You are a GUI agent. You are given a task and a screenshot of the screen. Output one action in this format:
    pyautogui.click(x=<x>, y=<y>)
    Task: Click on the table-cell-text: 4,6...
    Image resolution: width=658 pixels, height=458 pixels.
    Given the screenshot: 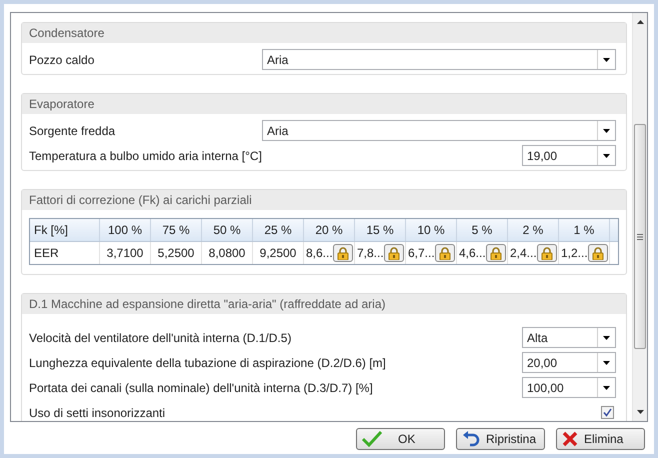 What is the action you would take?
    pyautogui.click(x=472, y=253)
    